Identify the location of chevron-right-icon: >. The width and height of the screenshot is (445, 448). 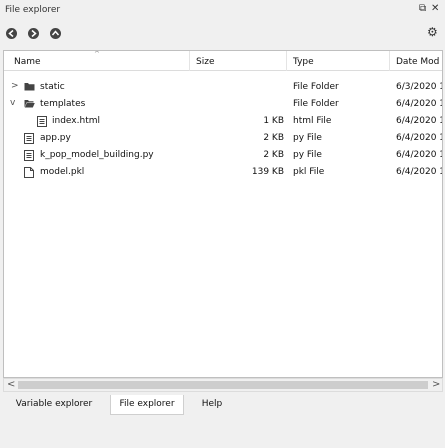
(15, 86).